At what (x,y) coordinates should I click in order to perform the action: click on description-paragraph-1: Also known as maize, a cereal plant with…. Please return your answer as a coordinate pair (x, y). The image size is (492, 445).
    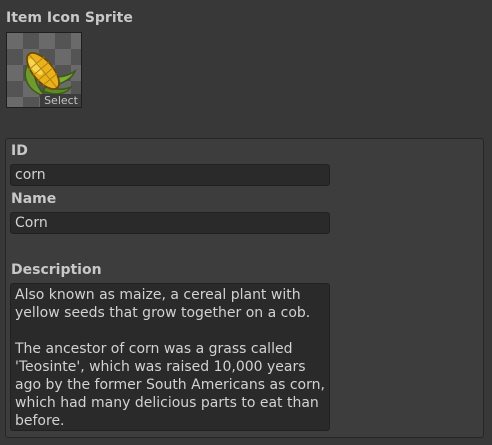
    Looking at the image, I should click on (163, 304).